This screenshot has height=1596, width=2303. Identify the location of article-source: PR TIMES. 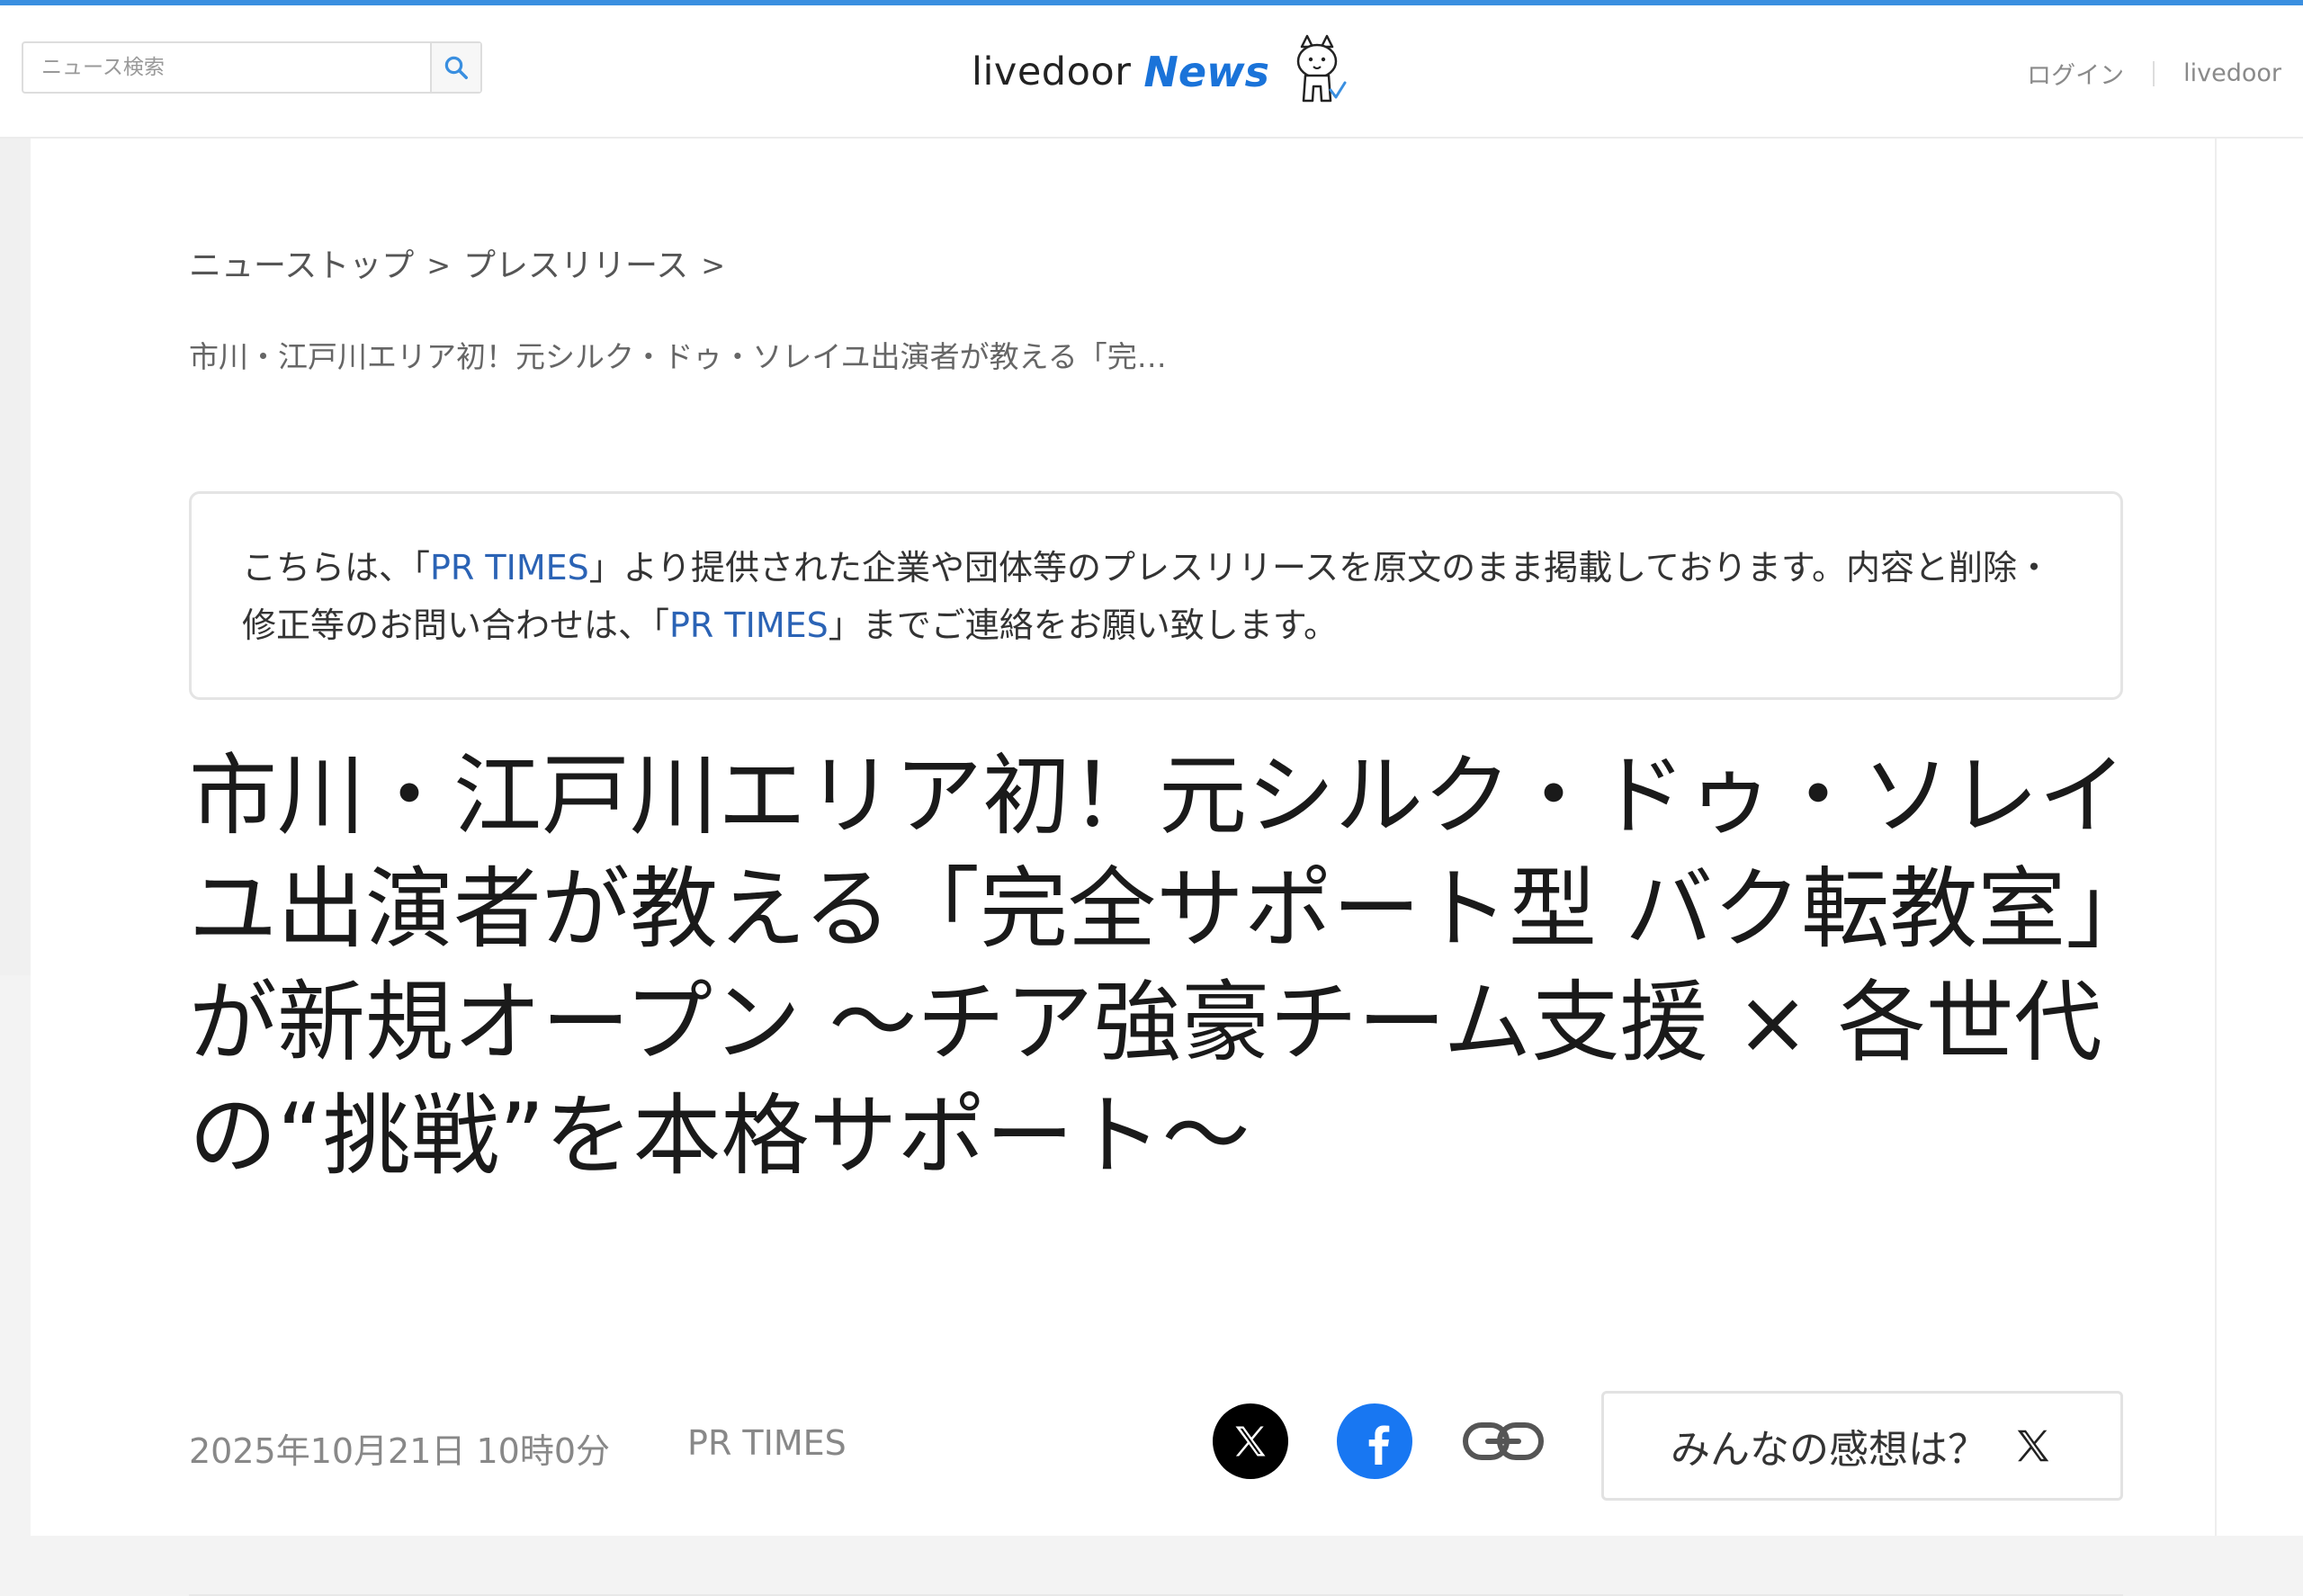
(767, 1448).